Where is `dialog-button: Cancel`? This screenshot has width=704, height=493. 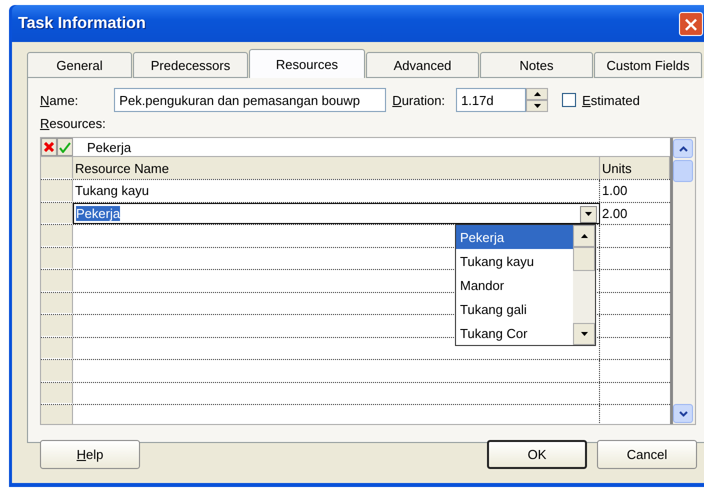
dialog-button: Cancel is located at coordinates (647, 454).